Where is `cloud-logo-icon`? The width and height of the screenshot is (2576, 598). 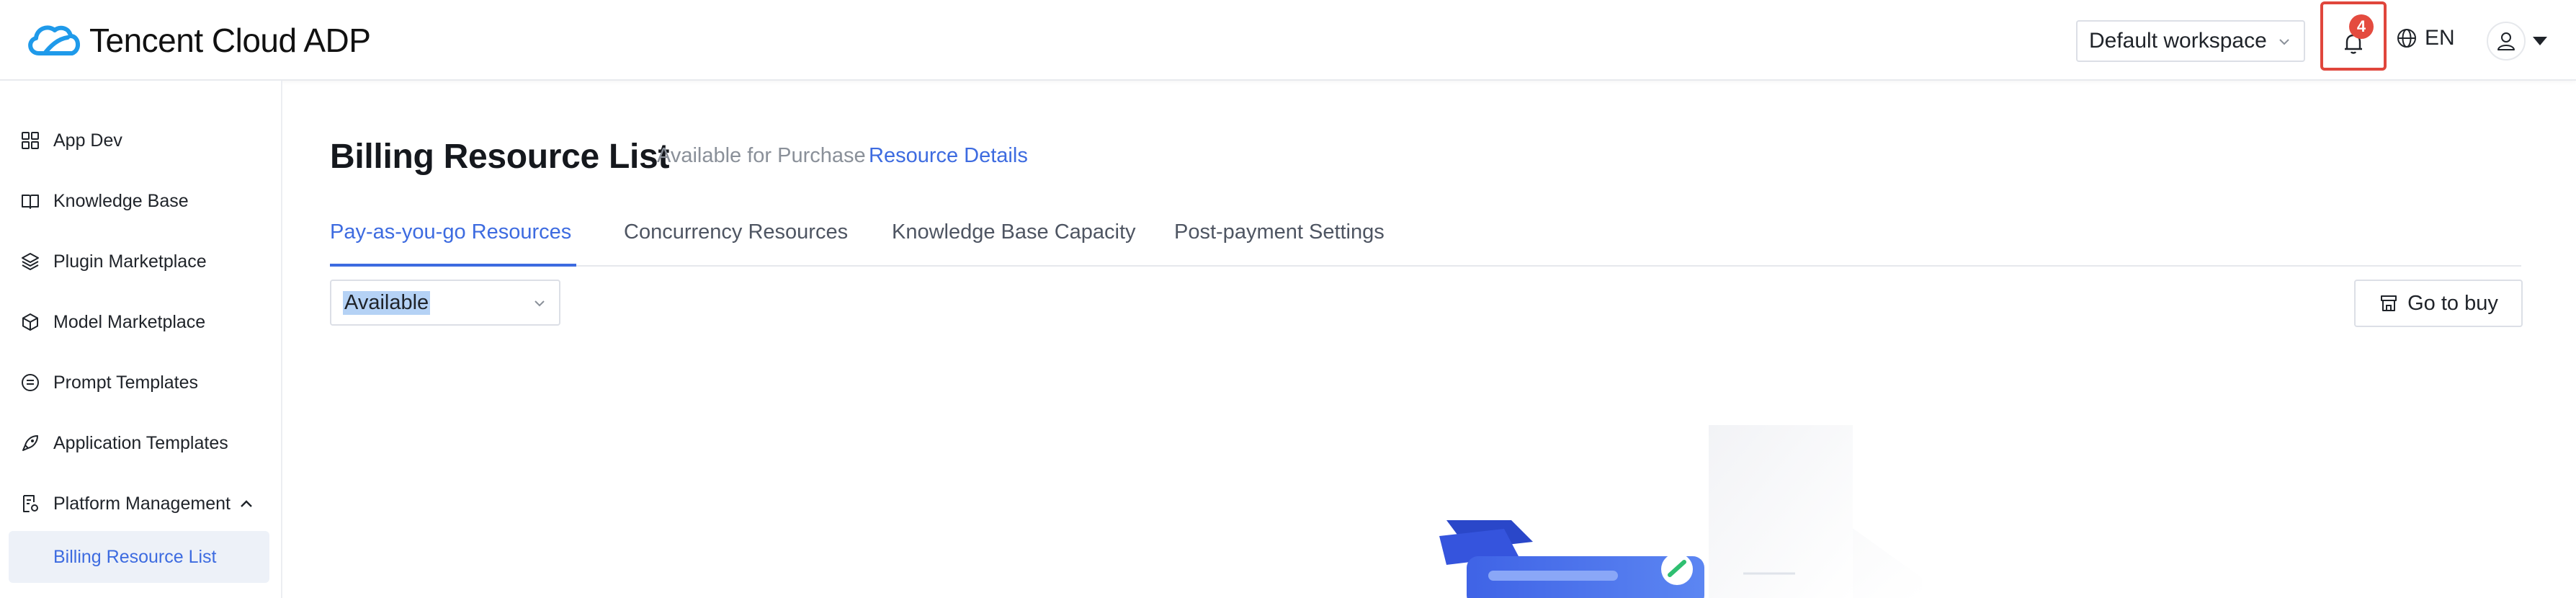
cloud-logo-icon is located at coordinates (54, 40).